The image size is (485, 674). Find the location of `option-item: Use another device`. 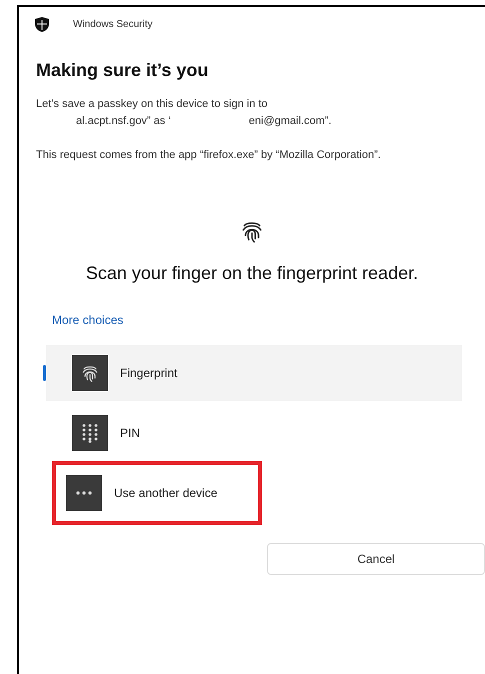

option-item: Use another device is located at coordinates (157, 493).